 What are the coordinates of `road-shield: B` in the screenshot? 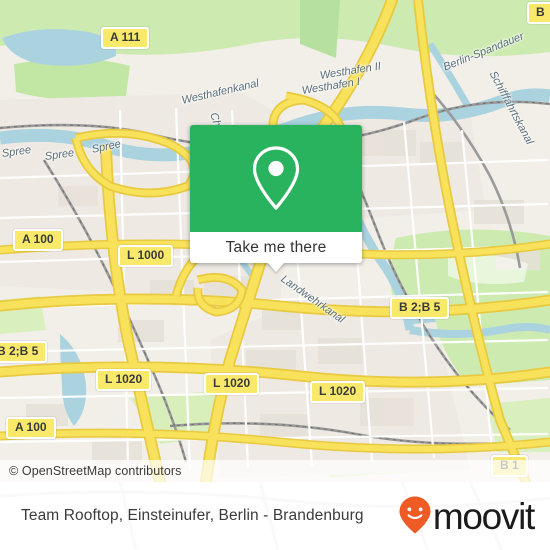 It's located at (538, 13).